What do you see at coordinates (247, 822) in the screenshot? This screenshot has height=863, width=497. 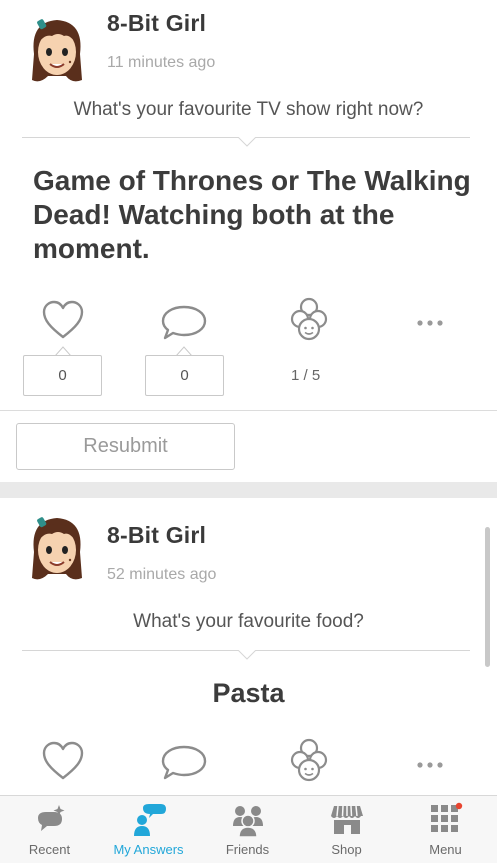 I see `friends-icon` at bounding box center [247, 822].